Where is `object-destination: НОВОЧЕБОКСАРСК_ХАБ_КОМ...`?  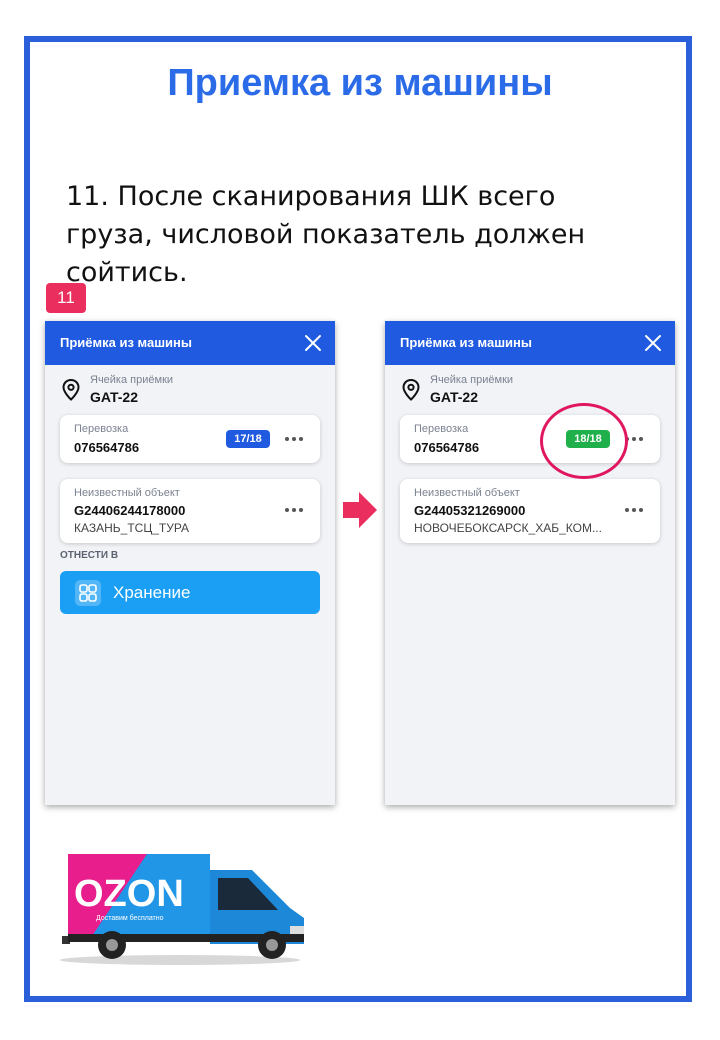
object-destination: НОВОЧЕБОКСАРСК_ХАБ_КОМ... is located at coordinates (508, 528).